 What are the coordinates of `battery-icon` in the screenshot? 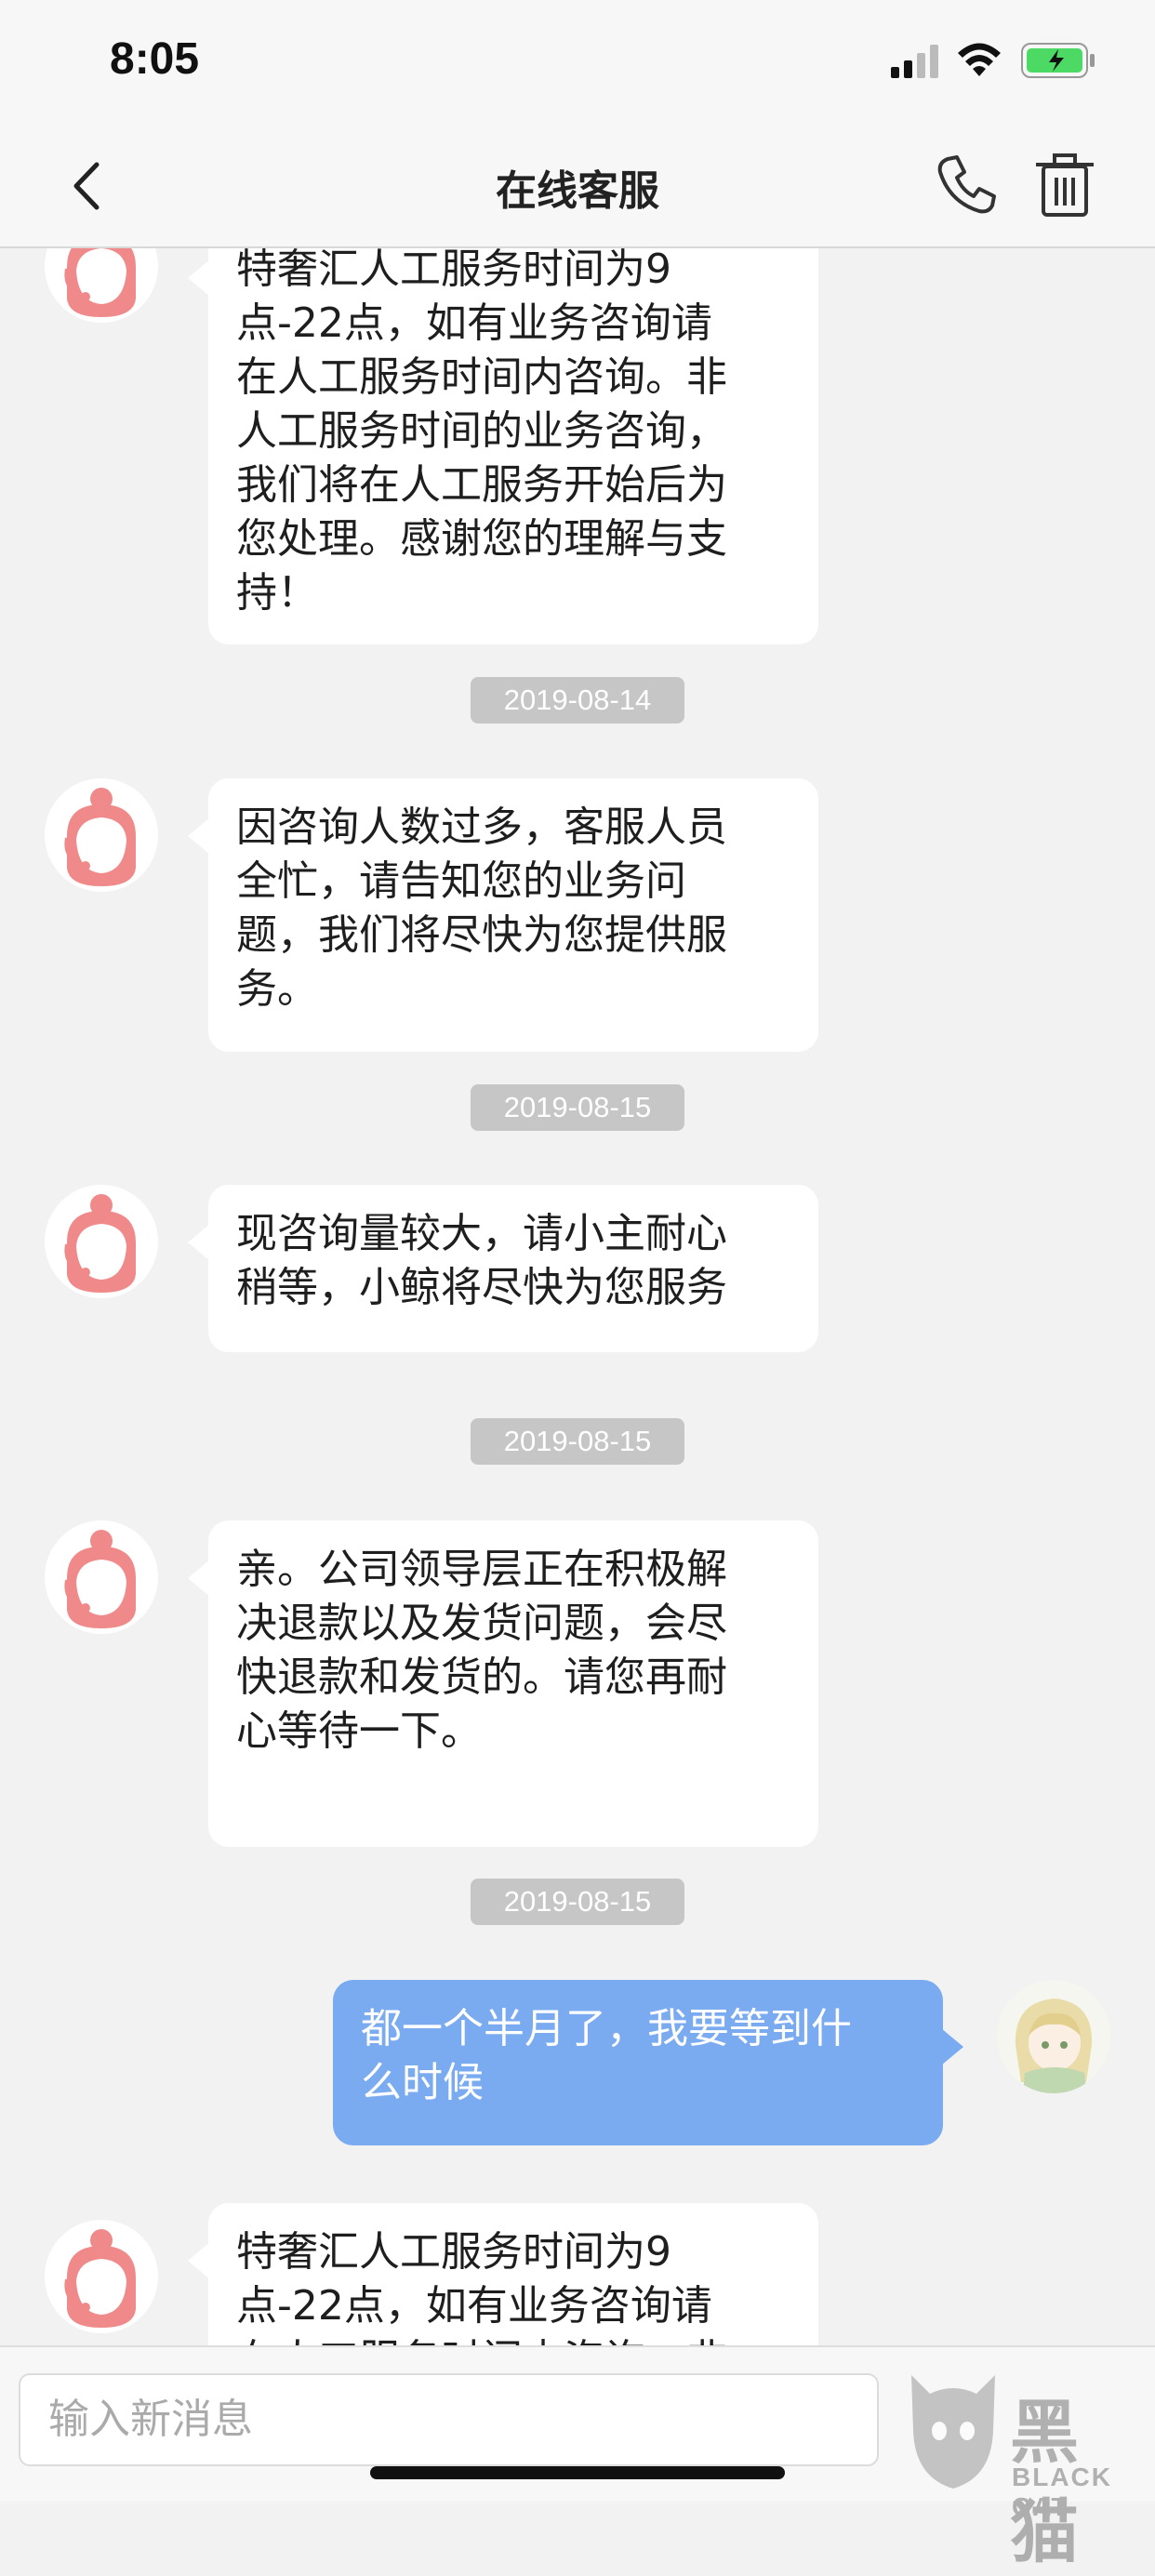 It's located at (1058, 60).